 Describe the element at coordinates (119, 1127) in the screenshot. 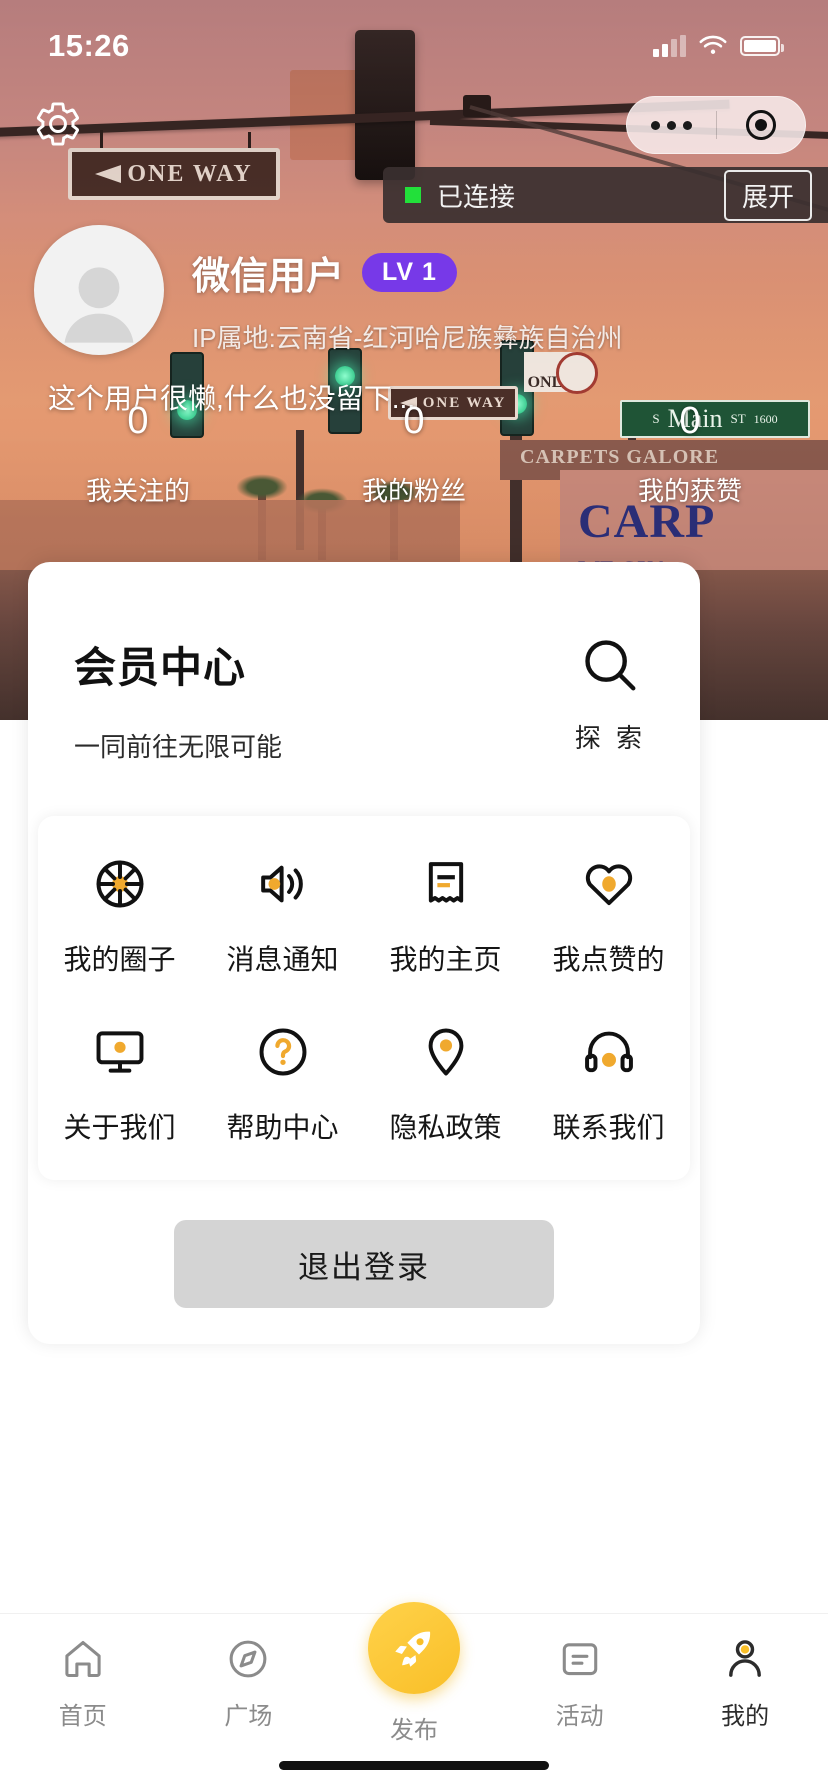

I see `grid-item-label: 关于我们` at that location.